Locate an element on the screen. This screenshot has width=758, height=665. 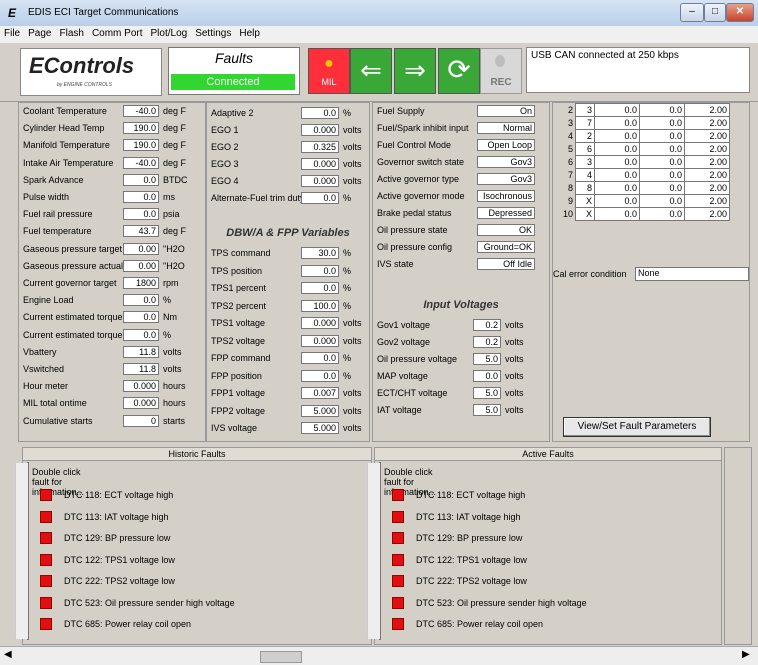
value-row: Fuel Control Mode Open Loop is located at coordinates (461, 146).